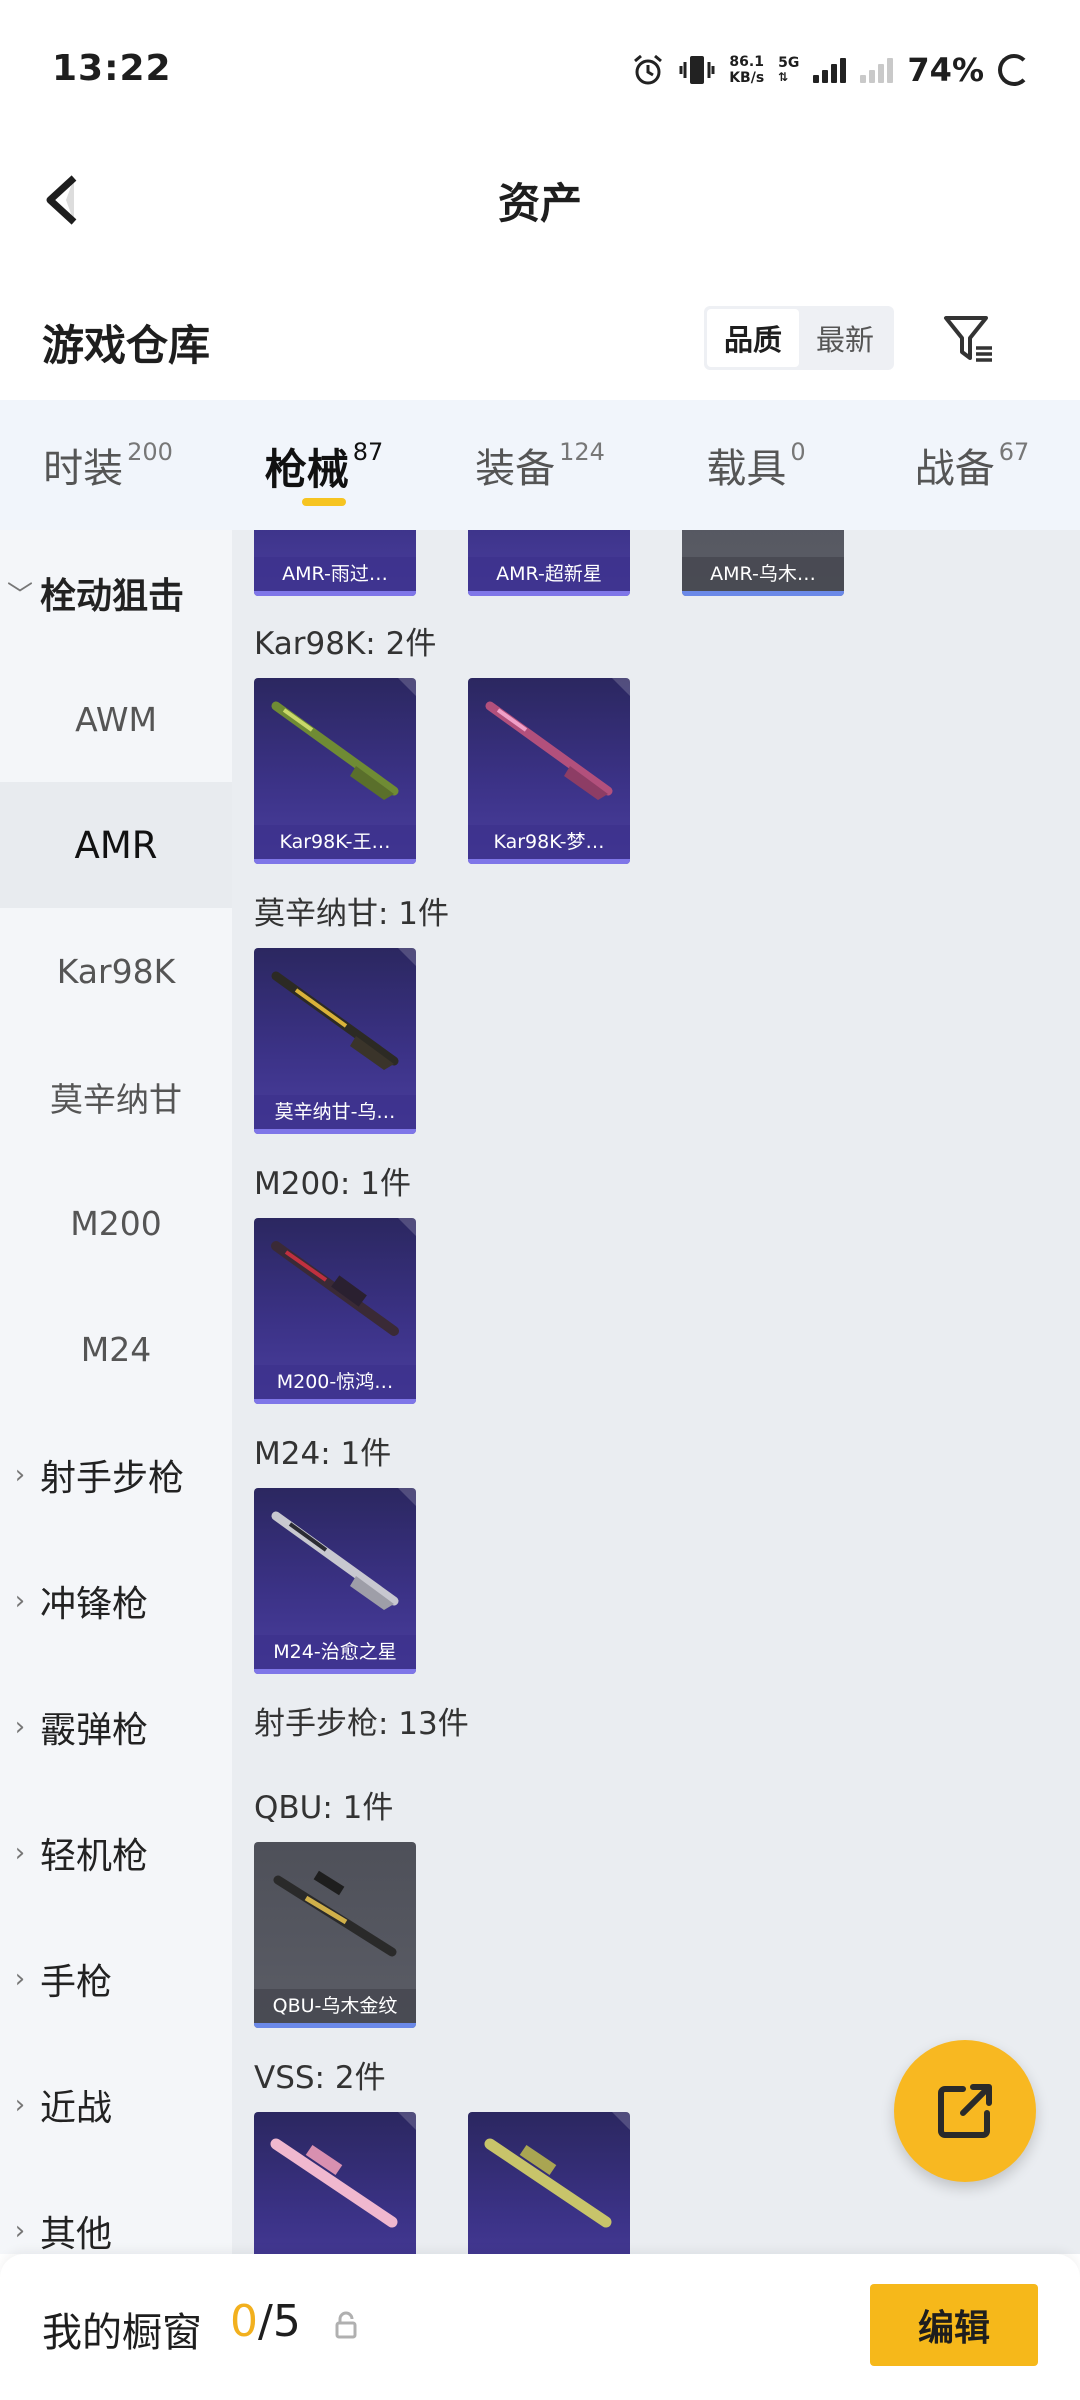 The width and height of the screenshot is (1080, 2400). Describe the element at coordinates (539, 203) in the screenshot. I see `page-title: 资产` at that location.